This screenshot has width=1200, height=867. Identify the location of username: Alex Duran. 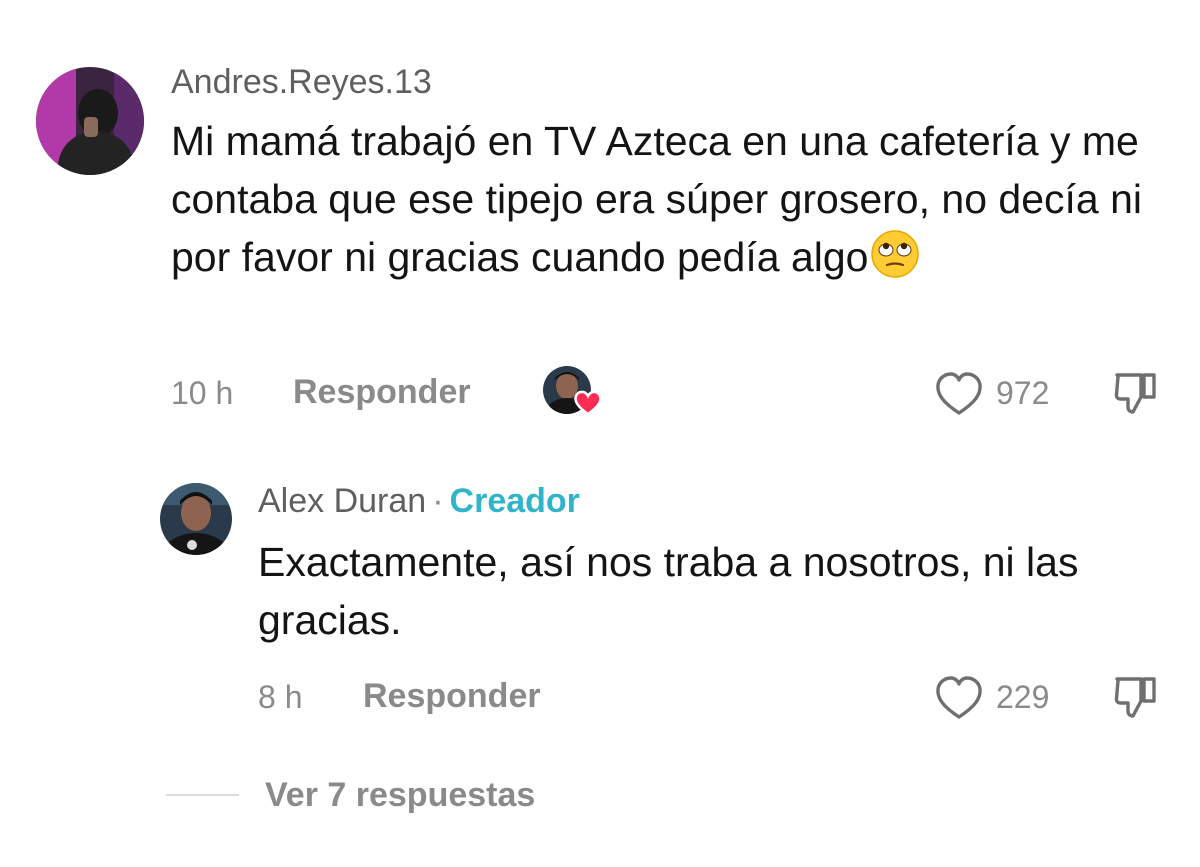
(342, 501).